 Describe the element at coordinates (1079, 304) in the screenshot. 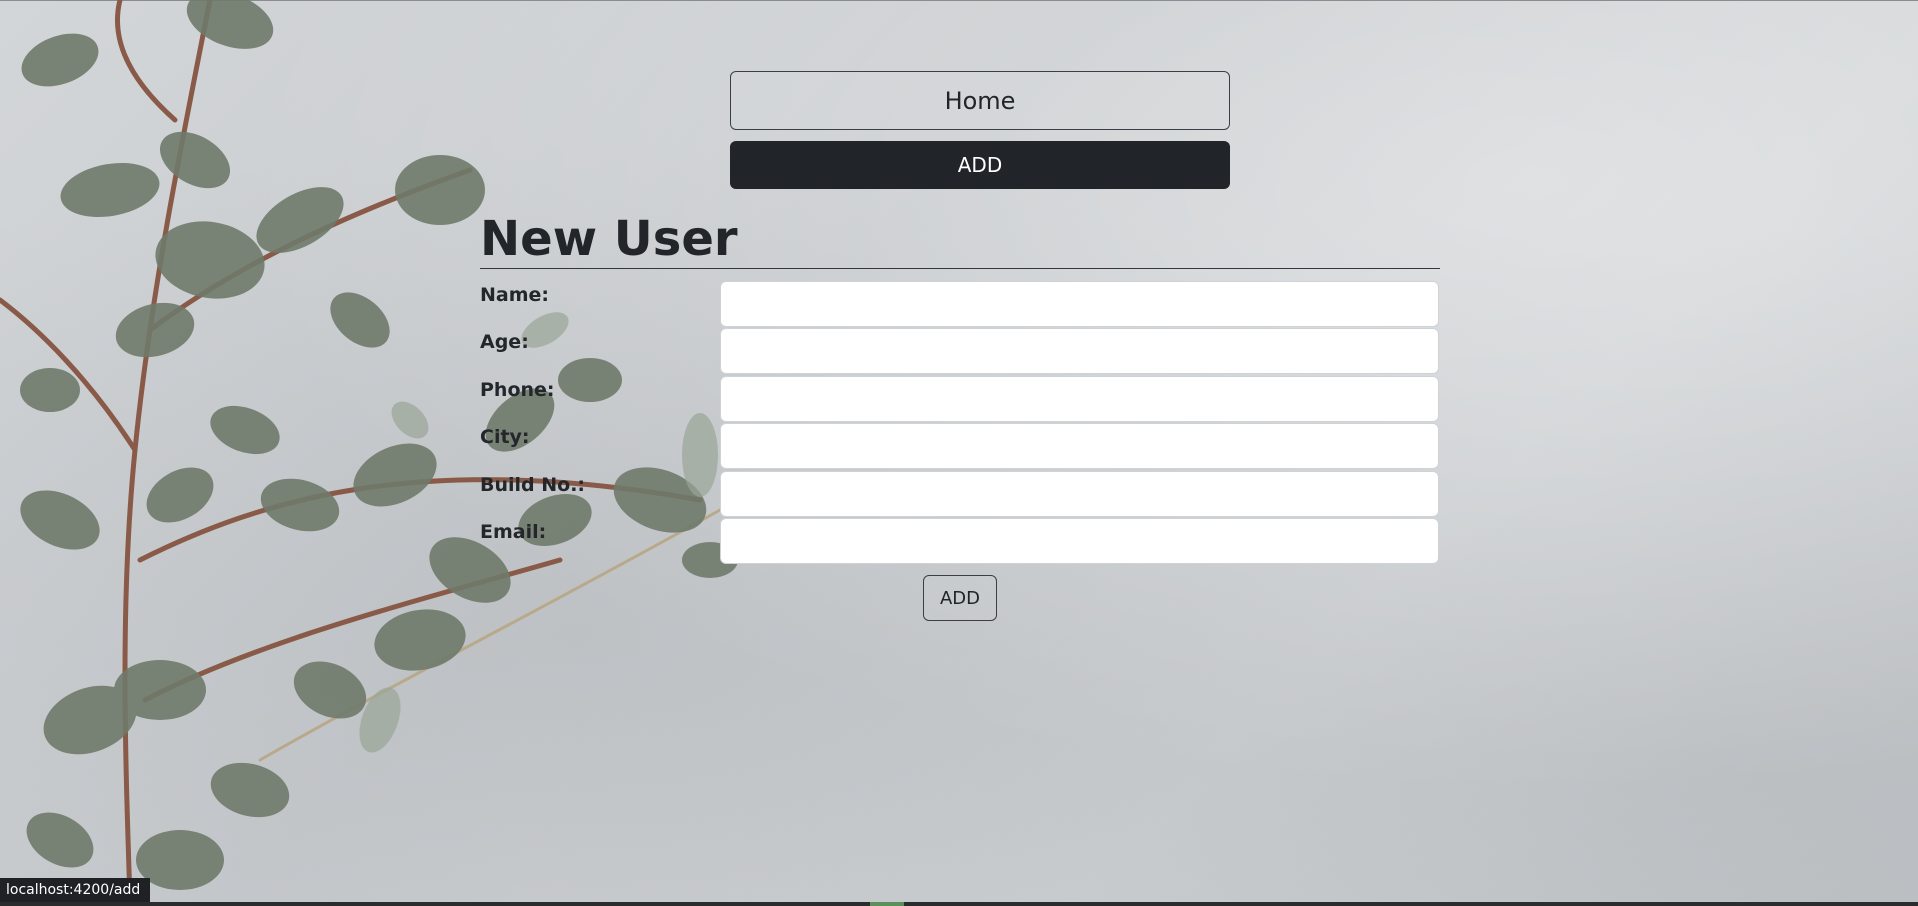

I see `name-input` at that location.